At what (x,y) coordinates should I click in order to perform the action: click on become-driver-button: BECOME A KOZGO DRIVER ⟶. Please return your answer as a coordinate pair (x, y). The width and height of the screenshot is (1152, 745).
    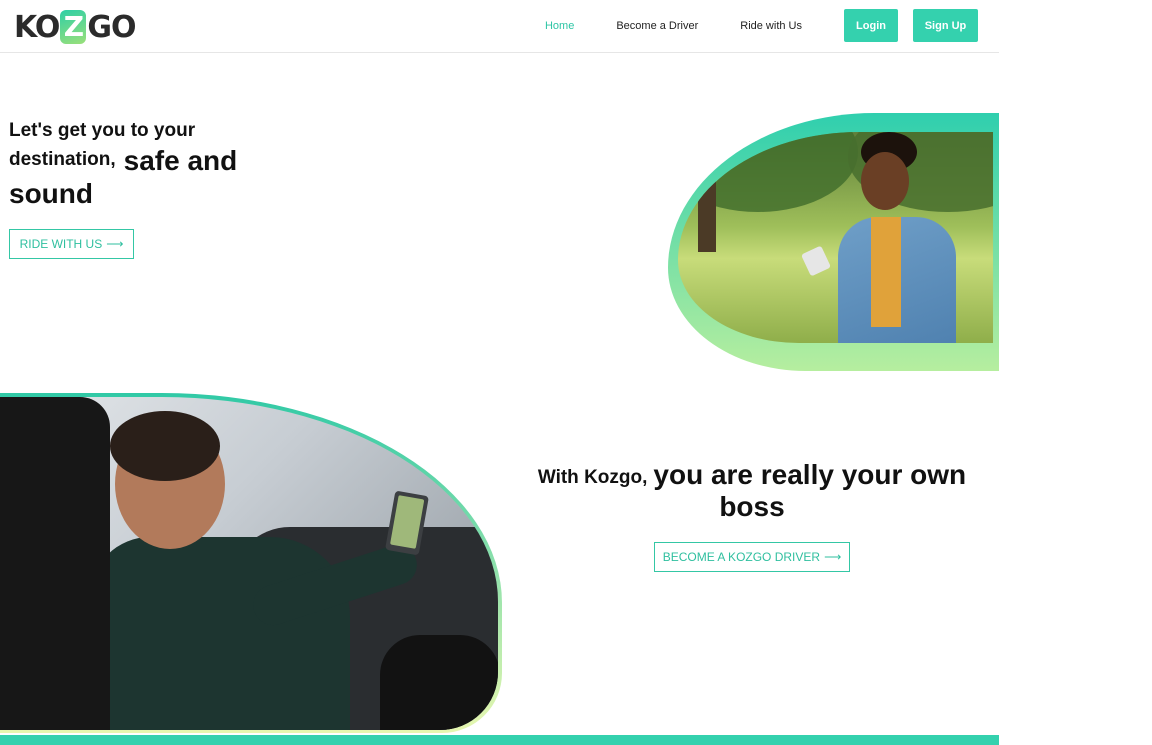
    Looking at the image, I should click on (752, 557).